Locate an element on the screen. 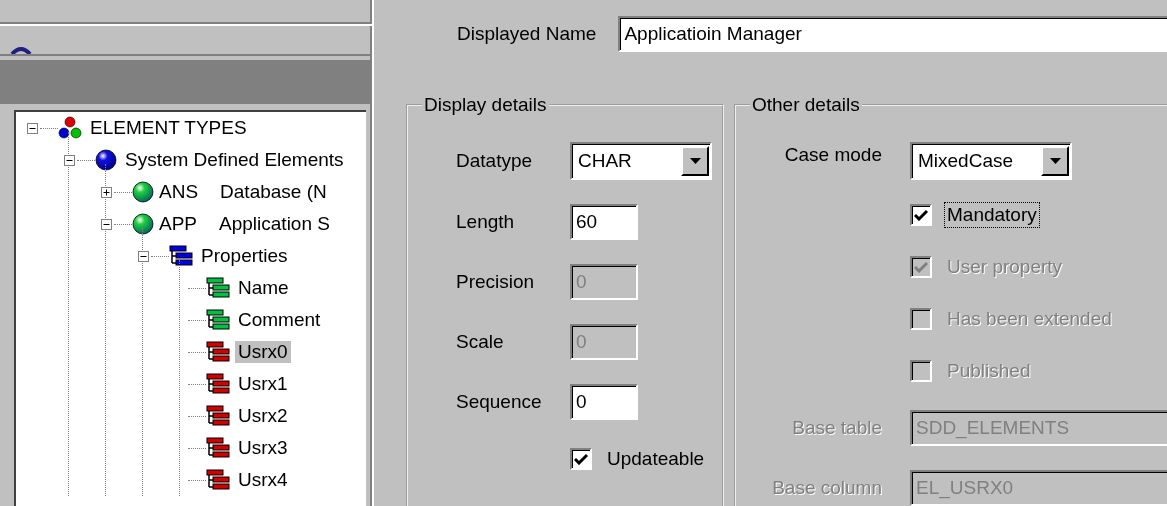 This screenshot has width=1167, height=506. field-label: Datatype is located at coordinates (495, 161).